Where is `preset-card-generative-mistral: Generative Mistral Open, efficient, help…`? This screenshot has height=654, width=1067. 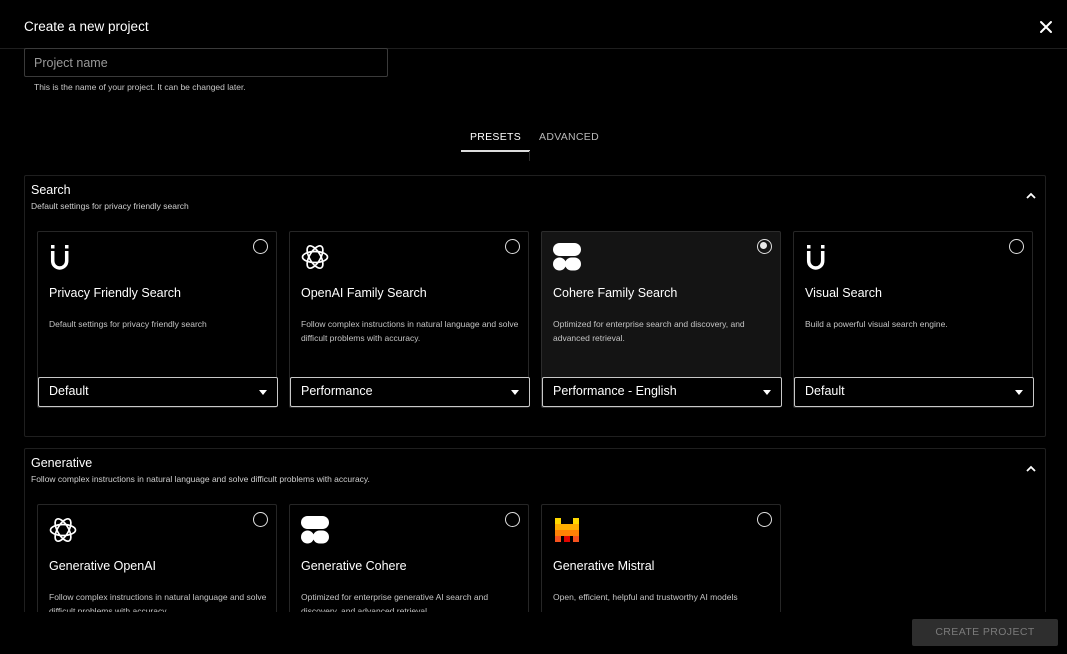 preset-card-generative-mistral: Generative Mistral Open, efficient, help… is located at coordinates (661, 561).